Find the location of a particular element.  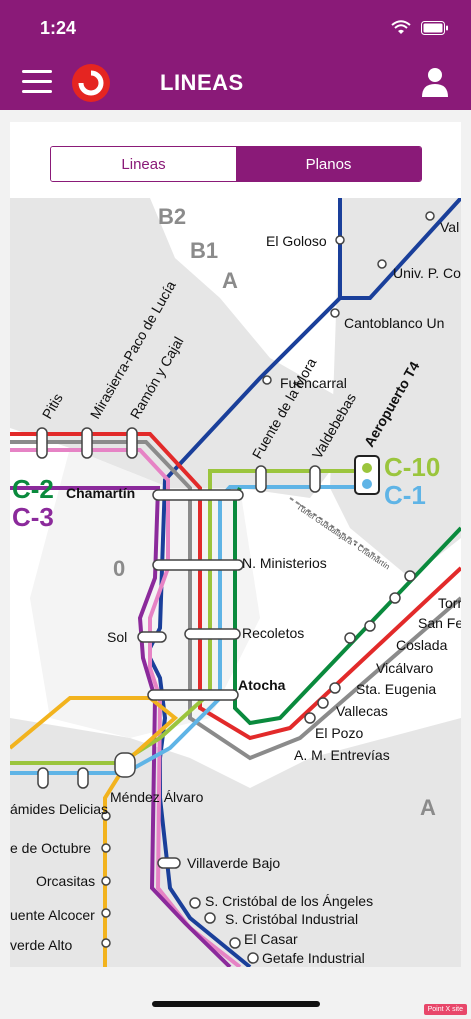

footer-badge: Point X site is located at coordinates (445, 1009).